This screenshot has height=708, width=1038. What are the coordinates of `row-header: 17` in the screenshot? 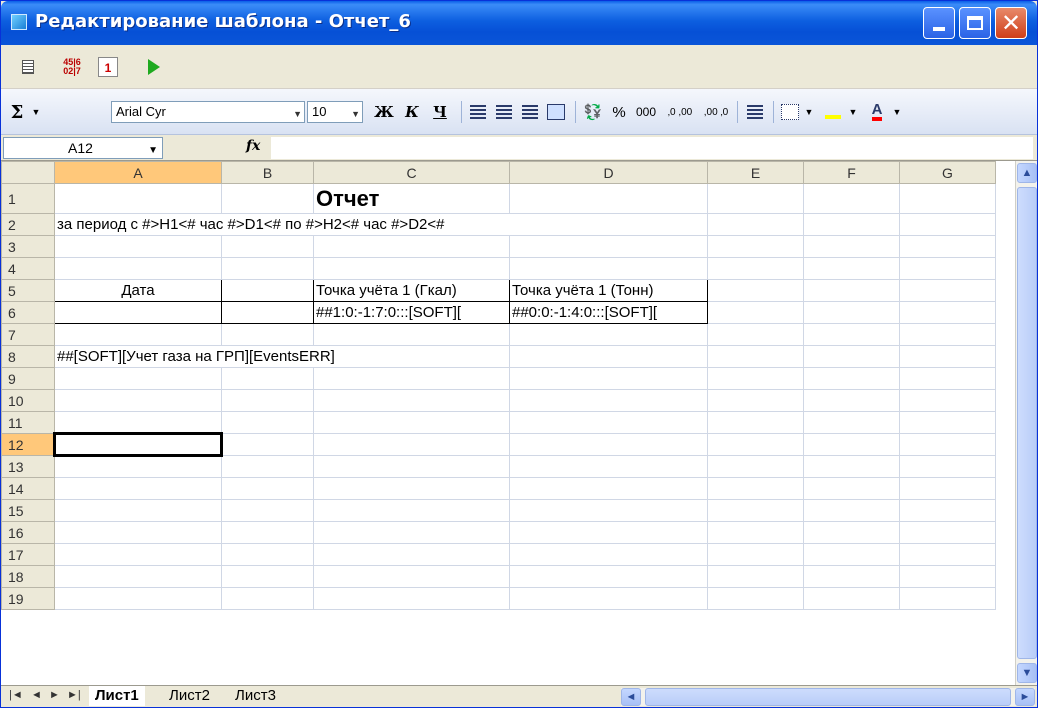 It's located at (28, 554).